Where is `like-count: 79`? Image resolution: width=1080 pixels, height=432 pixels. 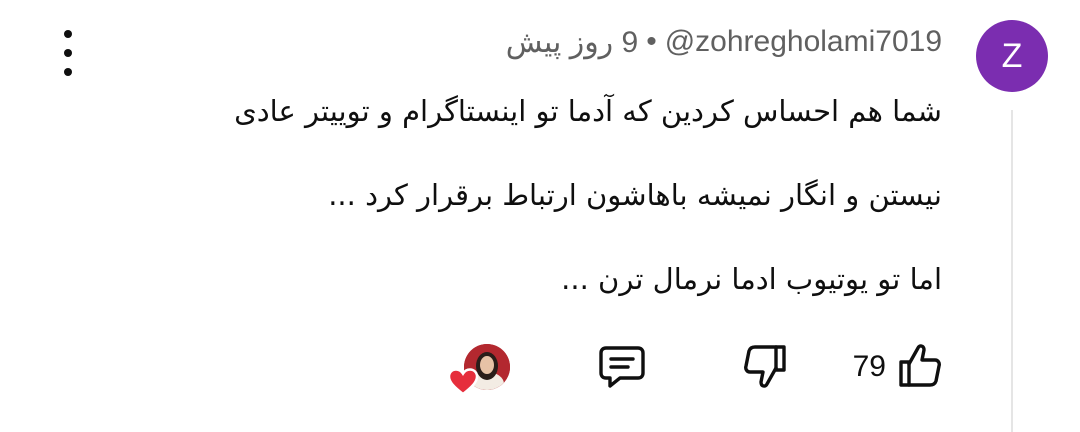
like-count: 79 is located at coordinates (869, 366).